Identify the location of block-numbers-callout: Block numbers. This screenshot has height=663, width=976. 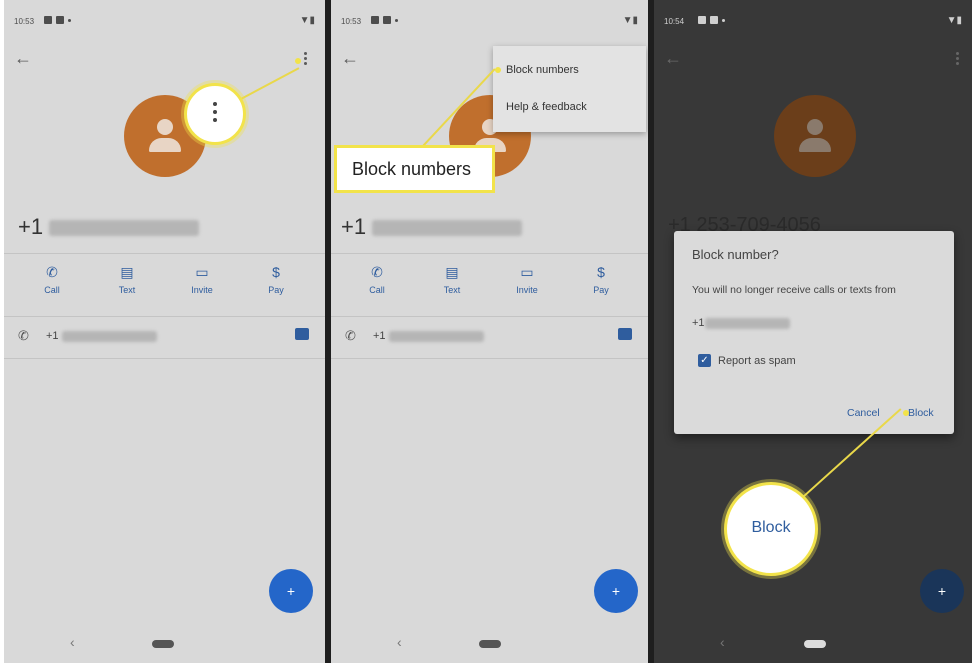
(414, 169).